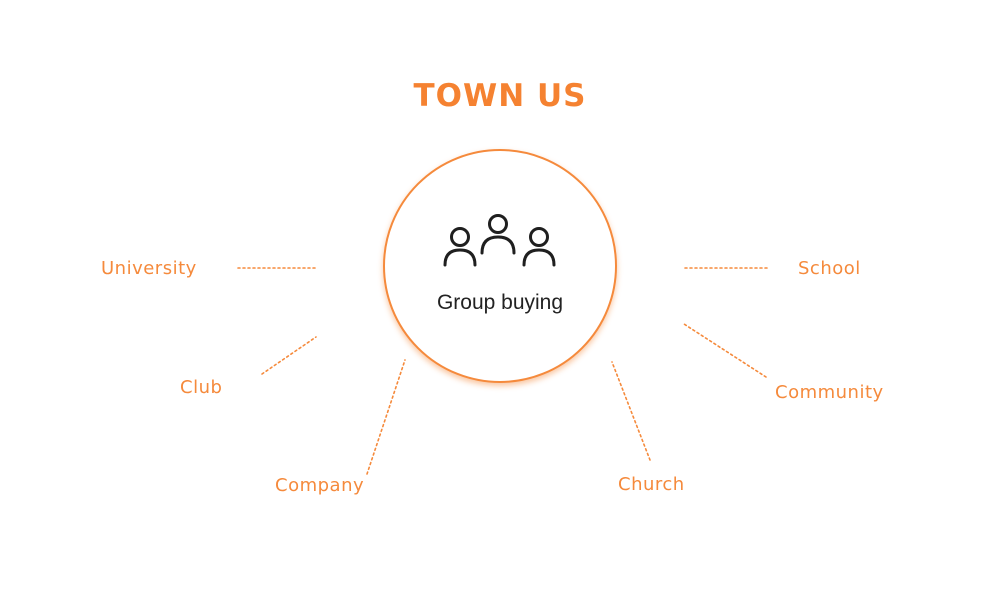  I want to click on hub-circle: Group buying, so click(500, 266).